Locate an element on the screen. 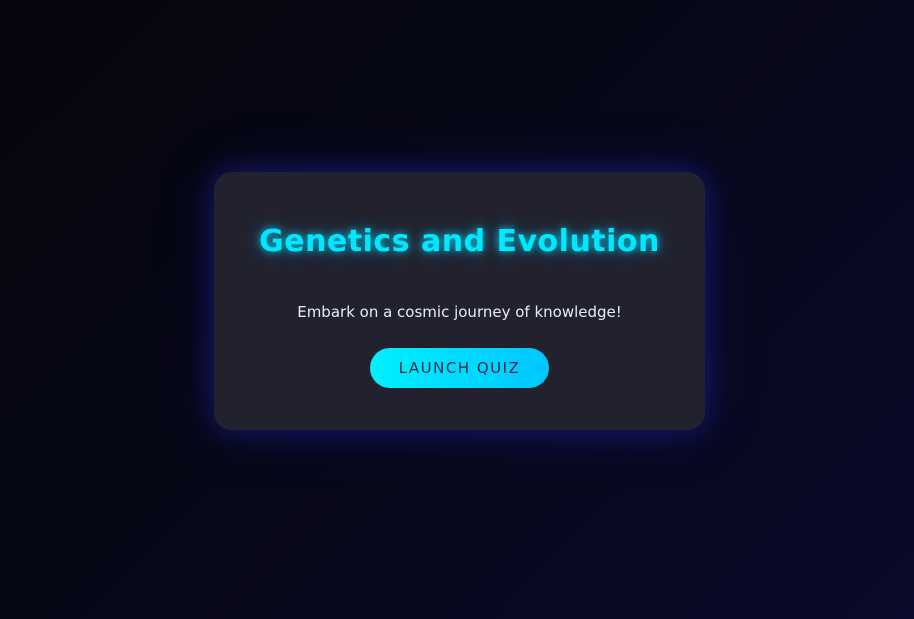 The image size is (914, 619). quiz-subtitle: Embark on a cosmic journey of knowledge! is located at coordinates (459, 312).